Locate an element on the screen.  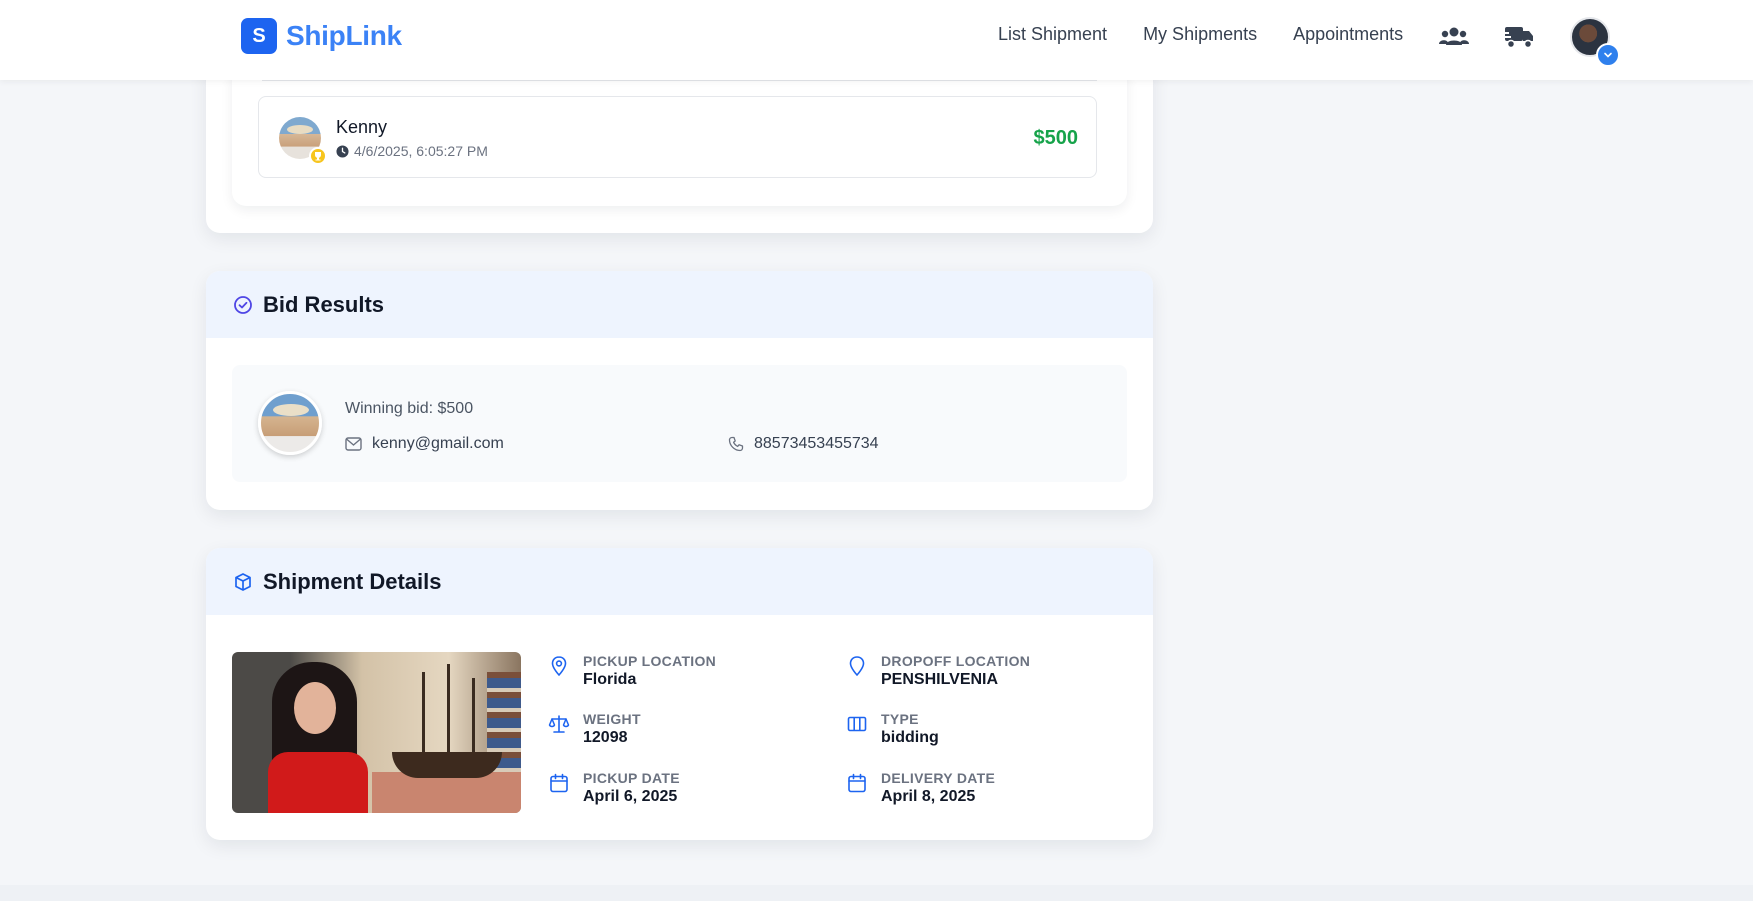
dropoff-location: DROPOFF LOCATION PENSHILVENIA is located at coordinates (938, 671).